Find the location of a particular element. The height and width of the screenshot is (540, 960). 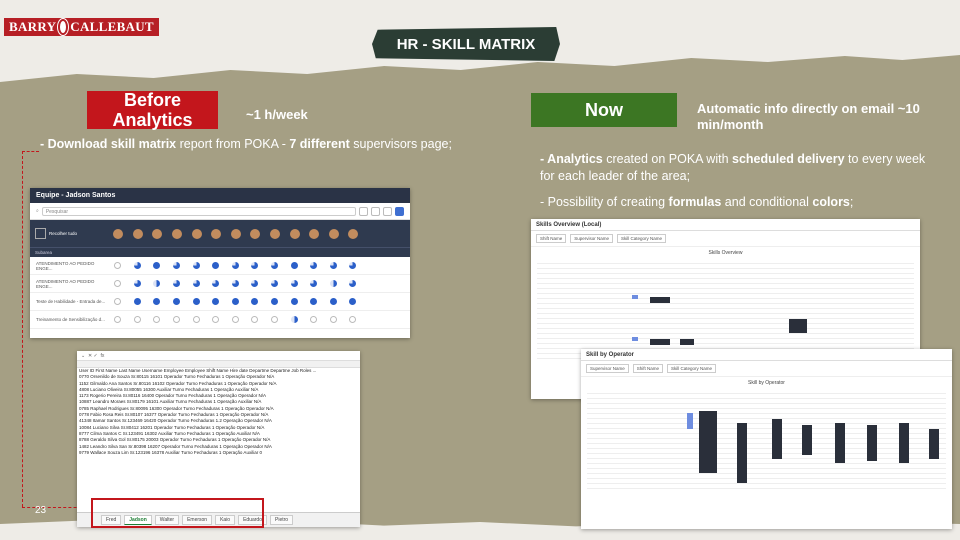

now-line2-bold2: colors is located at coordinates (831, 202).